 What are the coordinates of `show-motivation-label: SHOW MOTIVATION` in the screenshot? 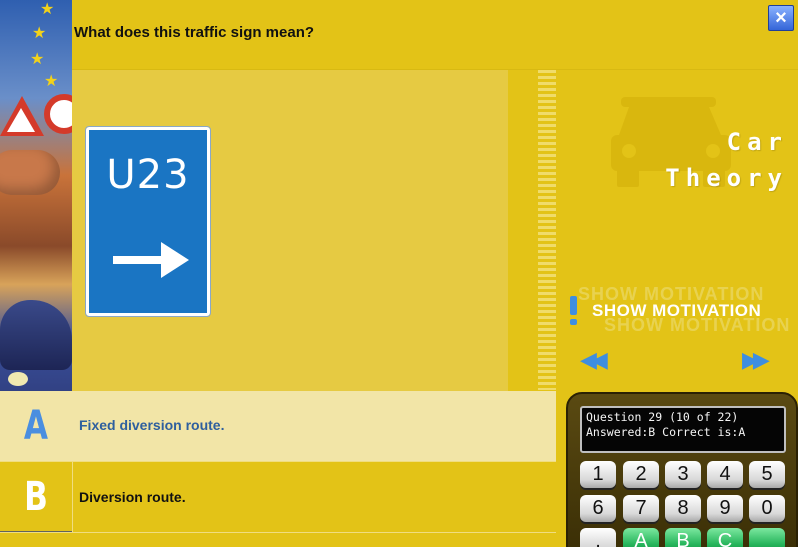 It's located at (677, 310).